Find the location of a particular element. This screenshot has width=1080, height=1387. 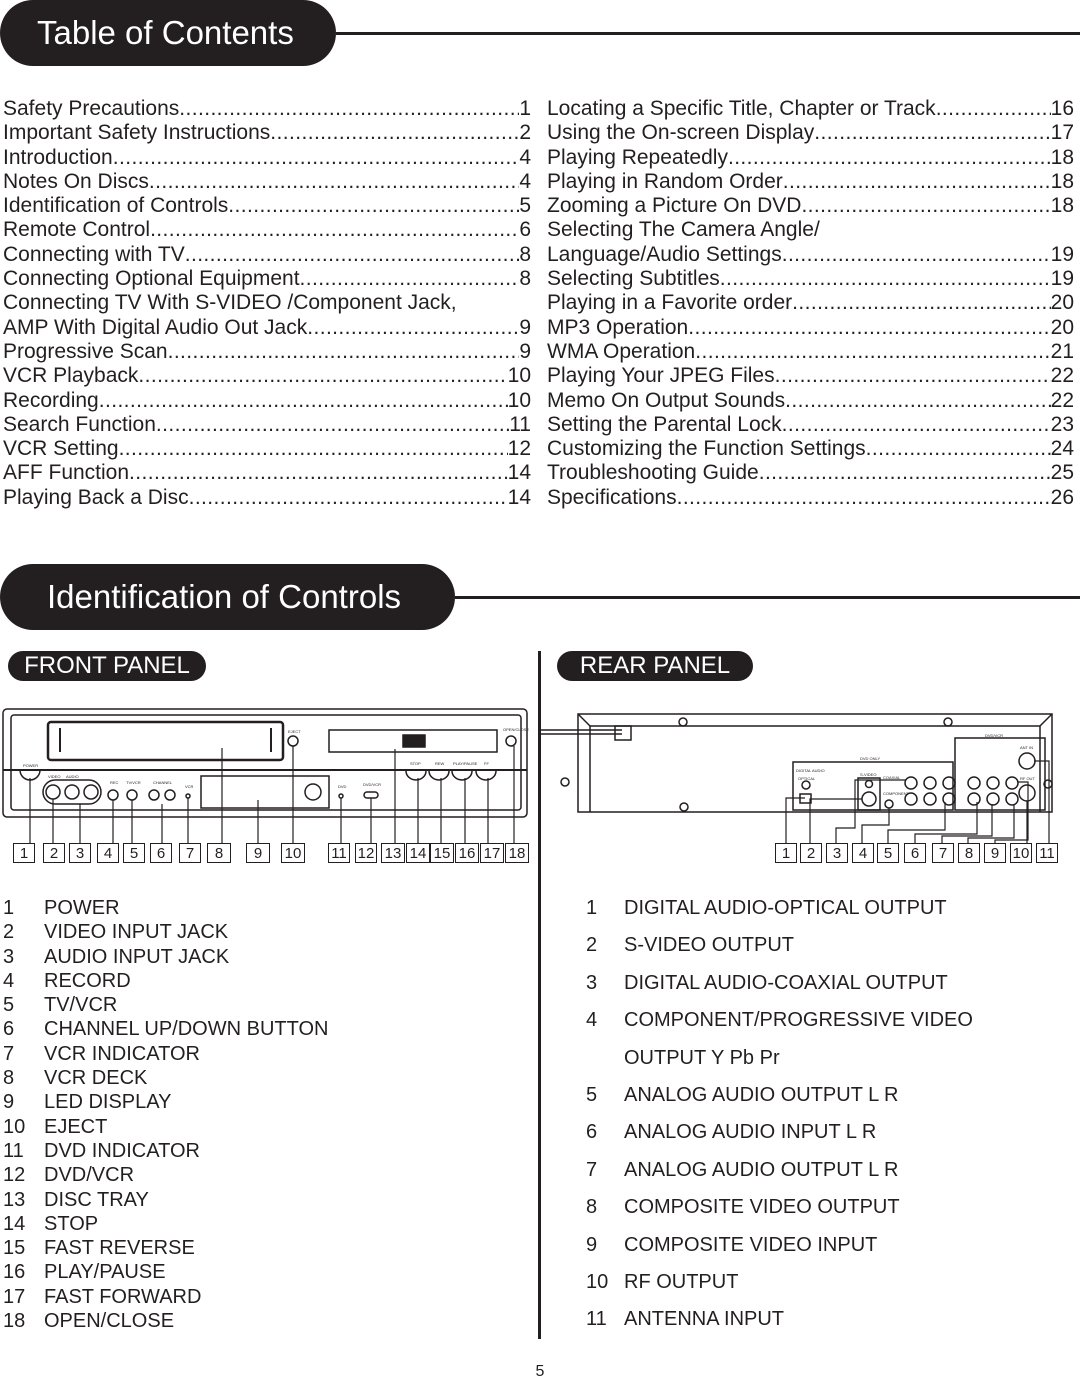

toc-entry: Setting the Parental Lock 23 is located at coordinates (810, 425).